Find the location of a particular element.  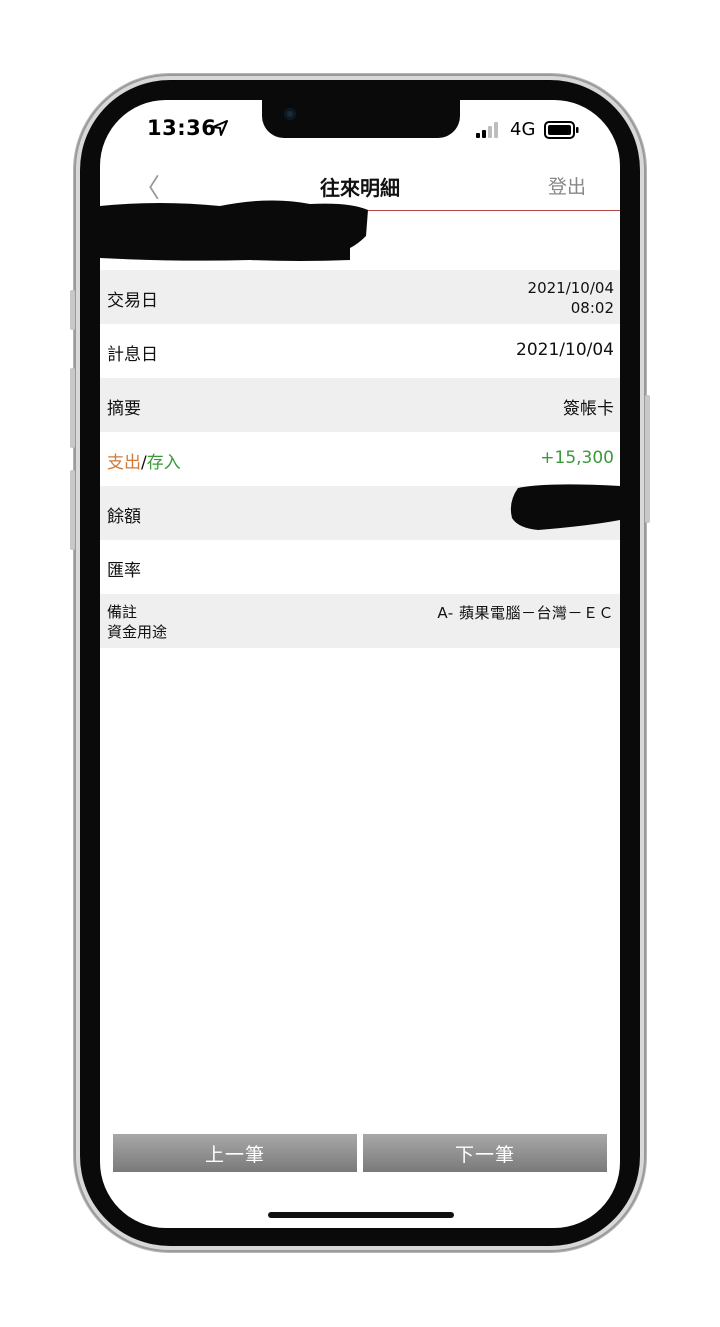

volume-down-button is located at coordinates (72, 510).